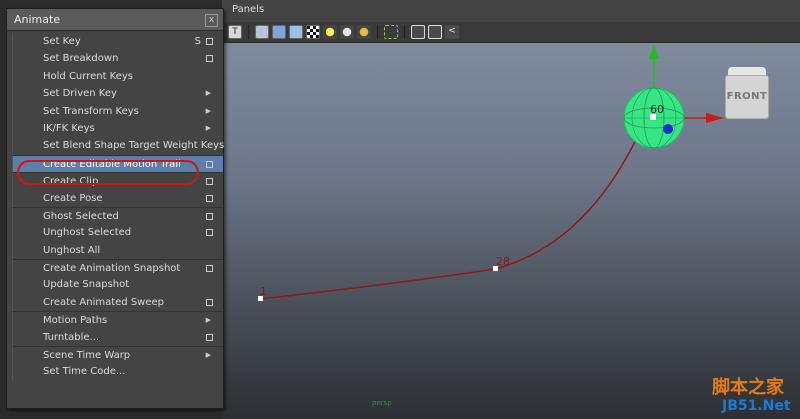  What do you see at coordinates (511, 11) in the screenshot?
I see `viewport-menubar: Panels` at bounding box center [511, 11].